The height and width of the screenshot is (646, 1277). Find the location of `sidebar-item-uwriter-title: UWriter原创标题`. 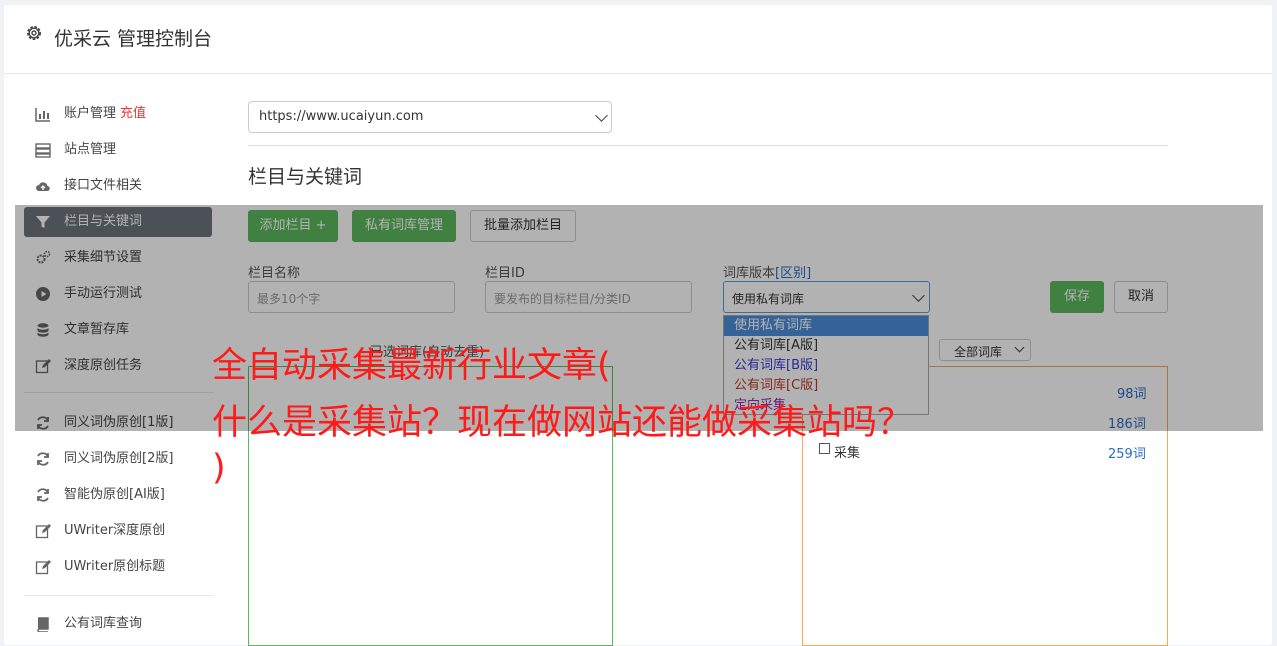

sidebar-item-uwriter-title: UWriter原创标题 is located at coordinates (118, 567).